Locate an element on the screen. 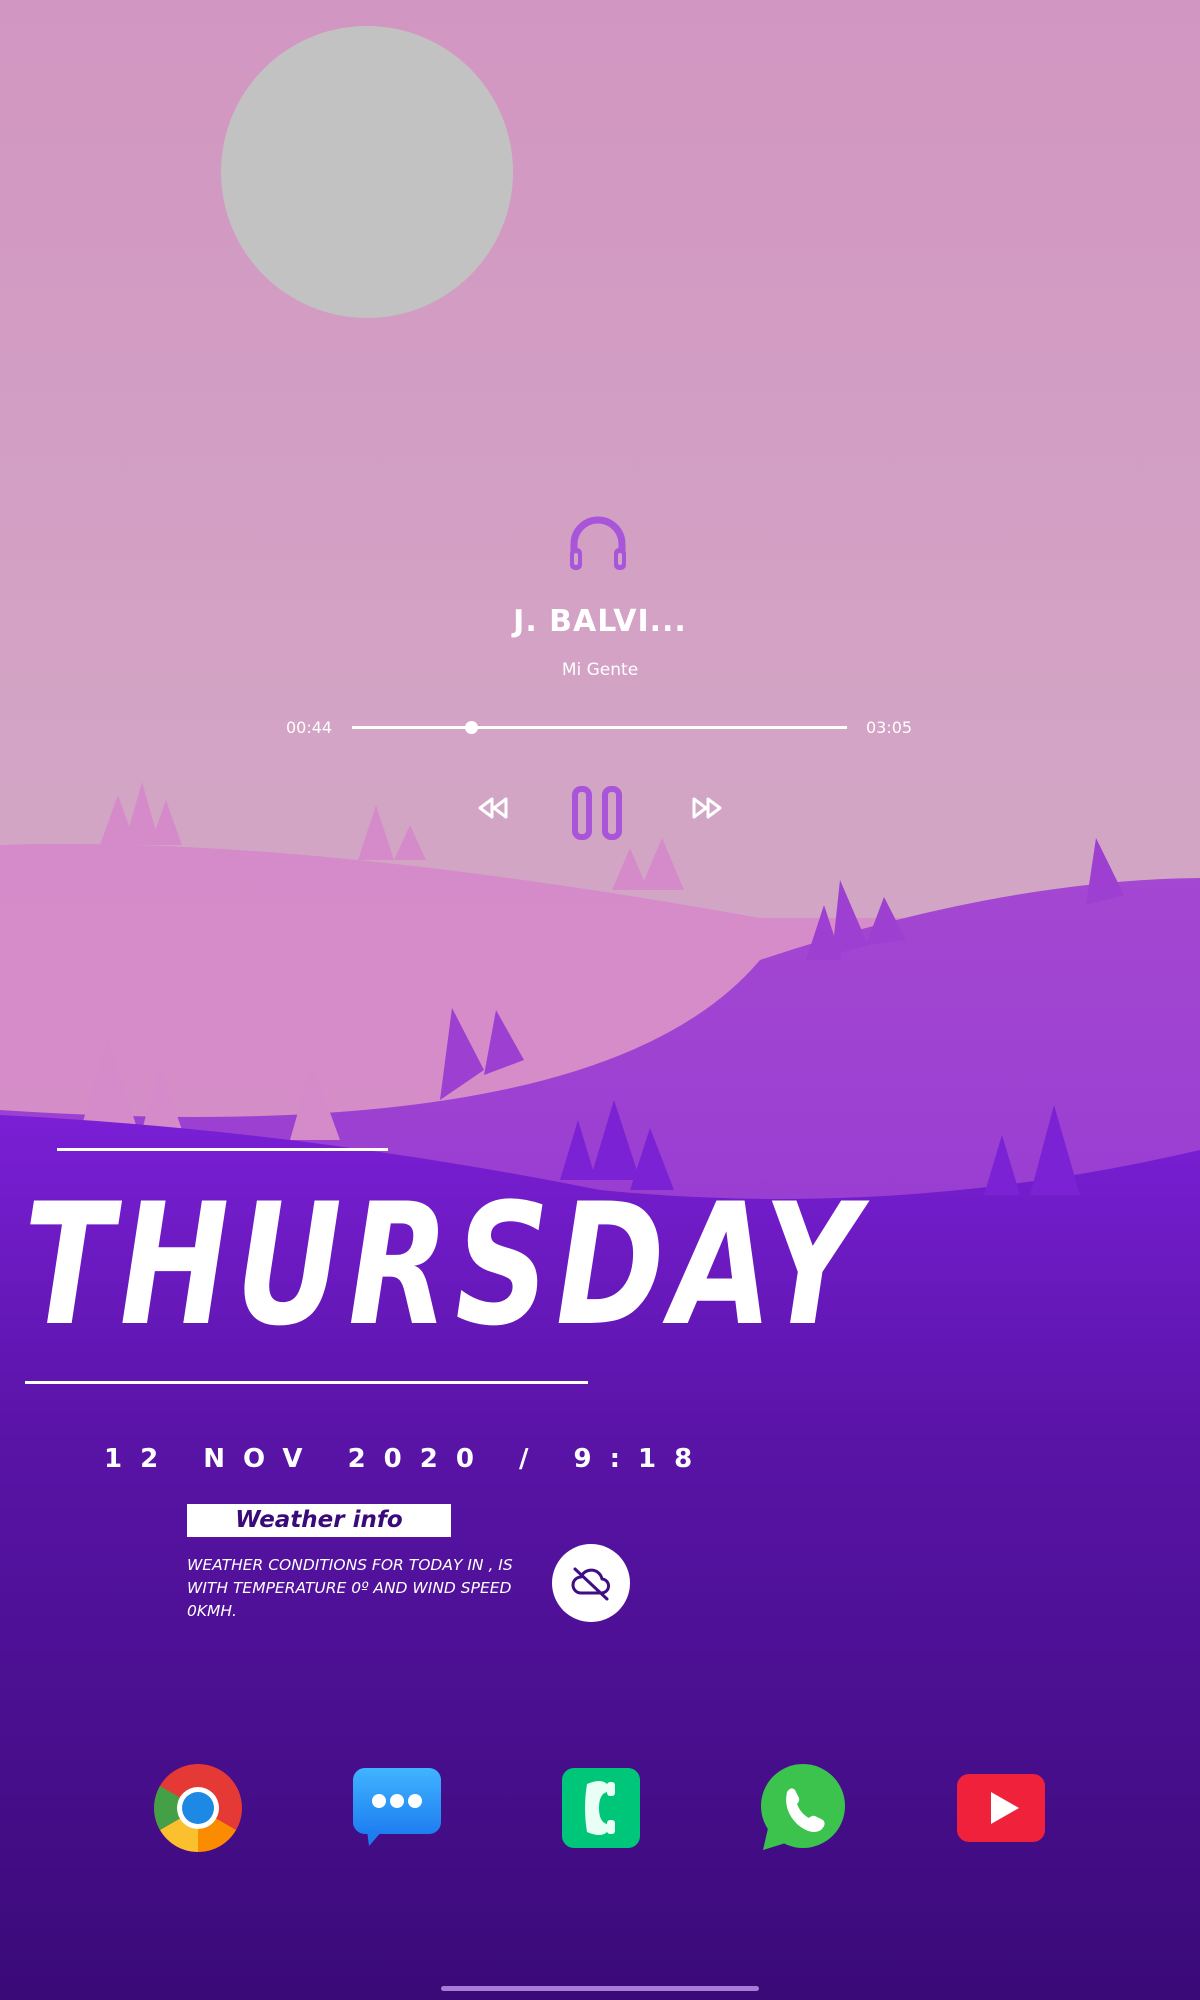  total-time: 03:05 is located at coordinates (889, 727).